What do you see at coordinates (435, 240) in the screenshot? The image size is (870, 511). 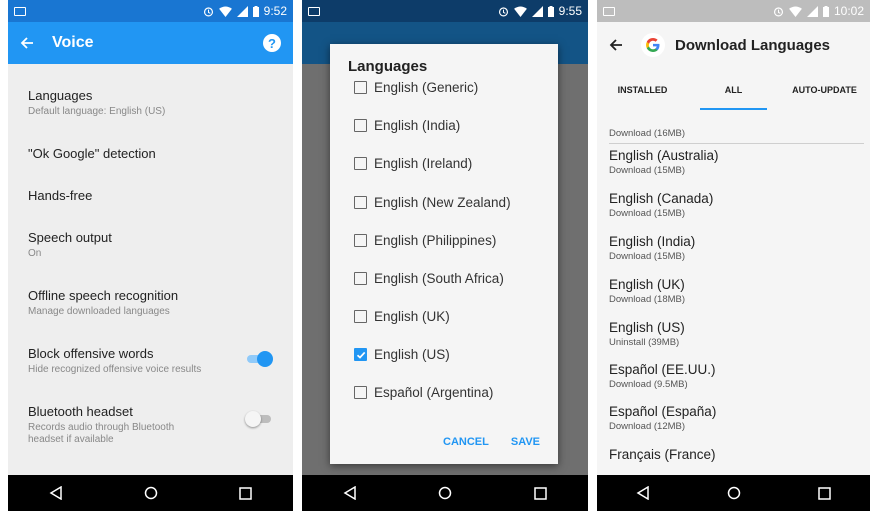 I see `option-label: English (Philippines)` at bounding box center [435, 240].